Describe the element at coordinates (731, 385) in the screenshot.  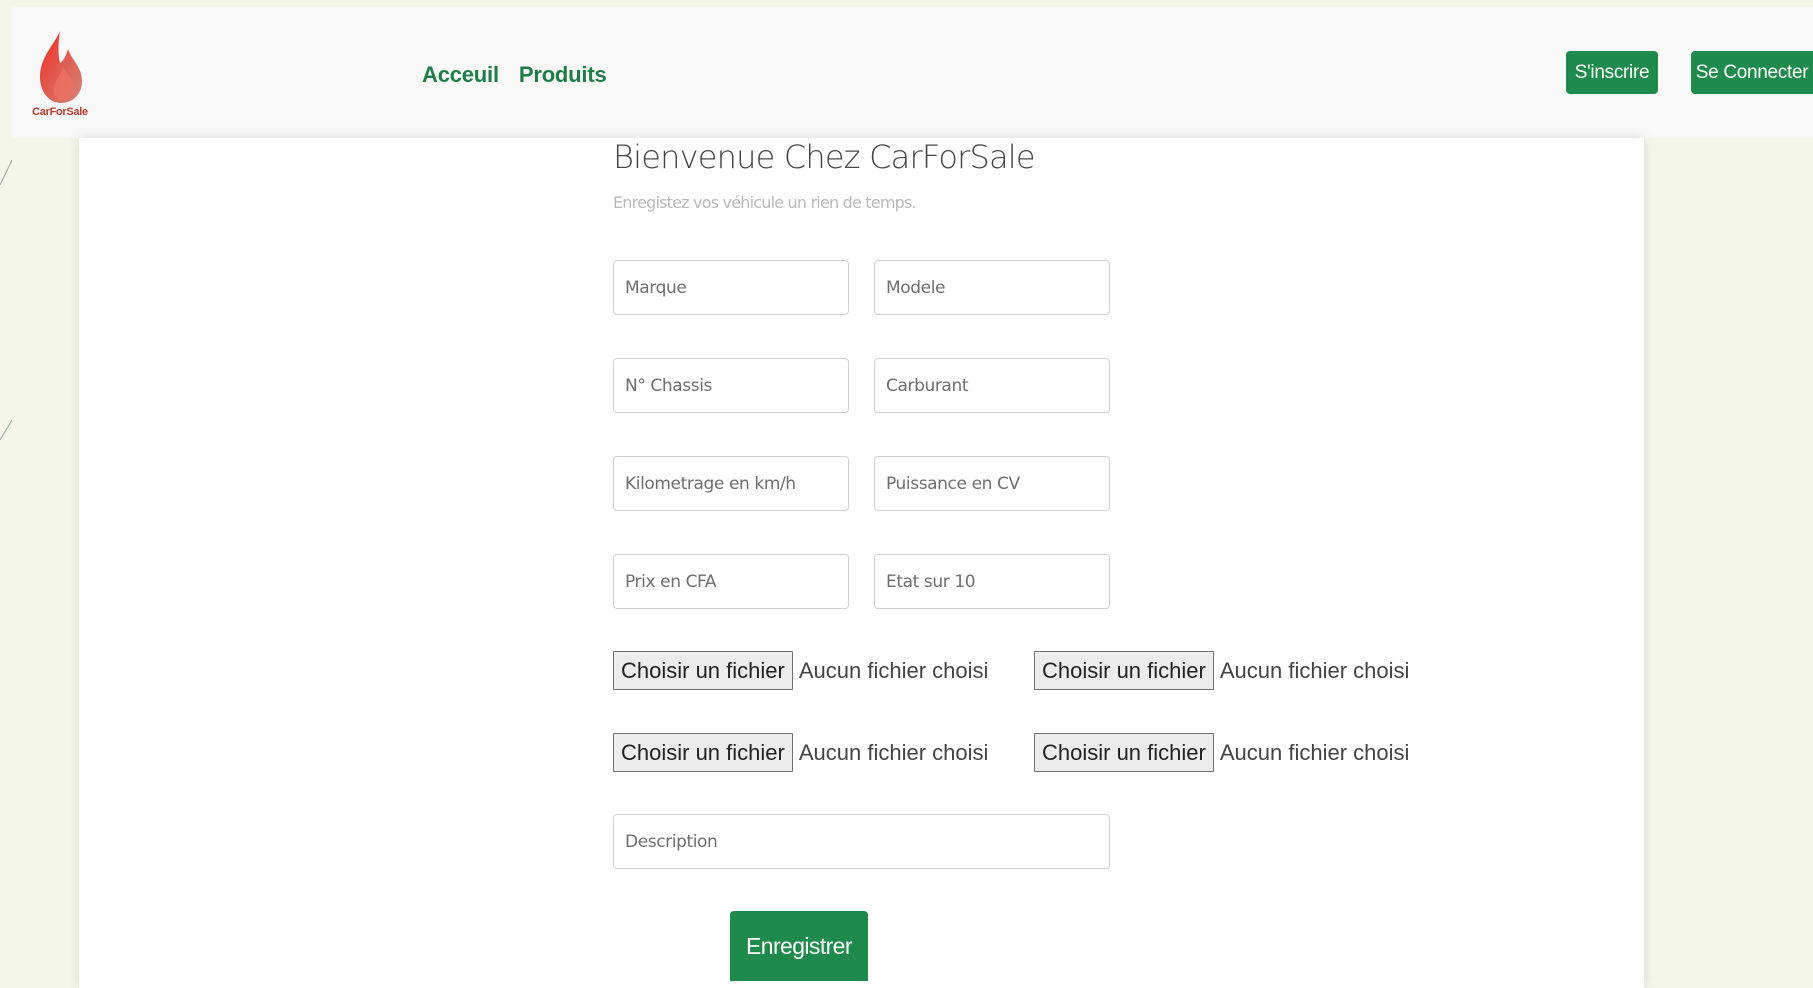
I see `chassis-input` at that location.